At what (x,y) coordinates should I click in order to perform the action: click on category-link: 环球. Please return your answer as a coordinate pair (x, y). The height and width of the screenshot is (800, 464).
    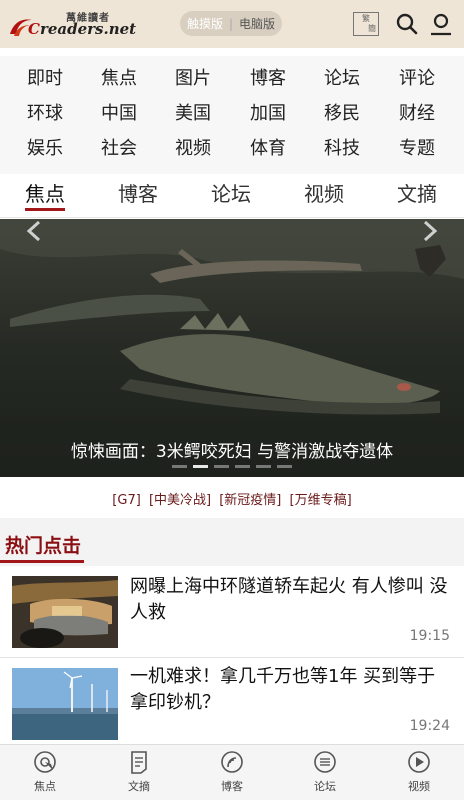
    Looking at the image, I should click on (45, 112).